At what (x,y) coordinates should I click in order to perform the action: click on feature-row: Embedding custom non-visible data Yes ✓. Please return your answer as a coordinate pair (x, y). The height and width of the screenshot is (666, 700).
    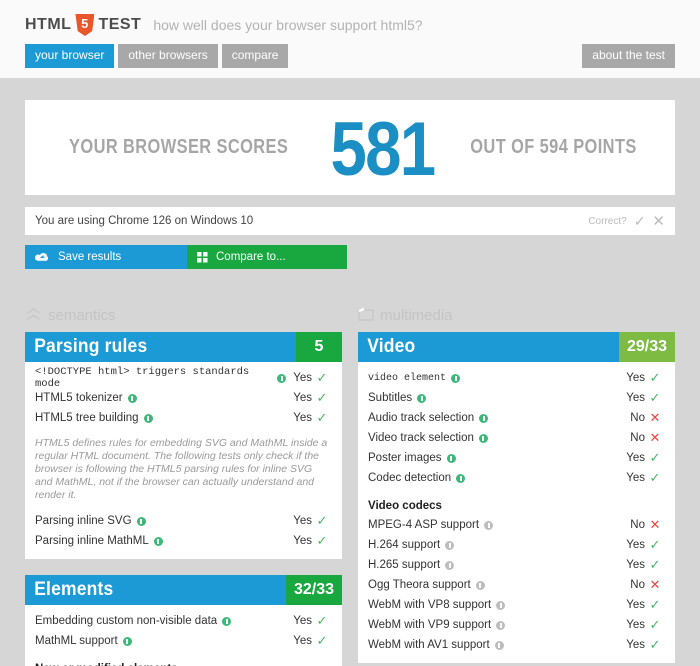
    Looking at the image, I should click on (183, 621).